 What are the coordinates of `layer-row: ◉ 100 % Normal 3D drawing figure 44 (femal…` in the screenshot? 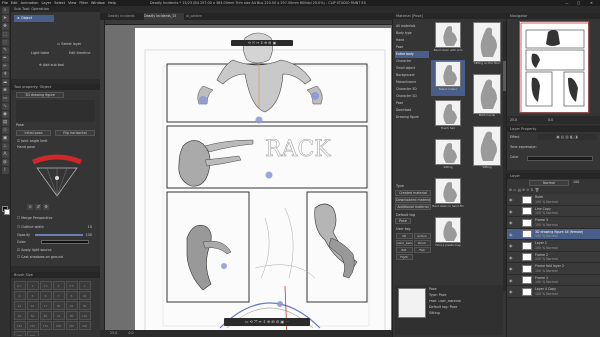 It's located at (553, 234).